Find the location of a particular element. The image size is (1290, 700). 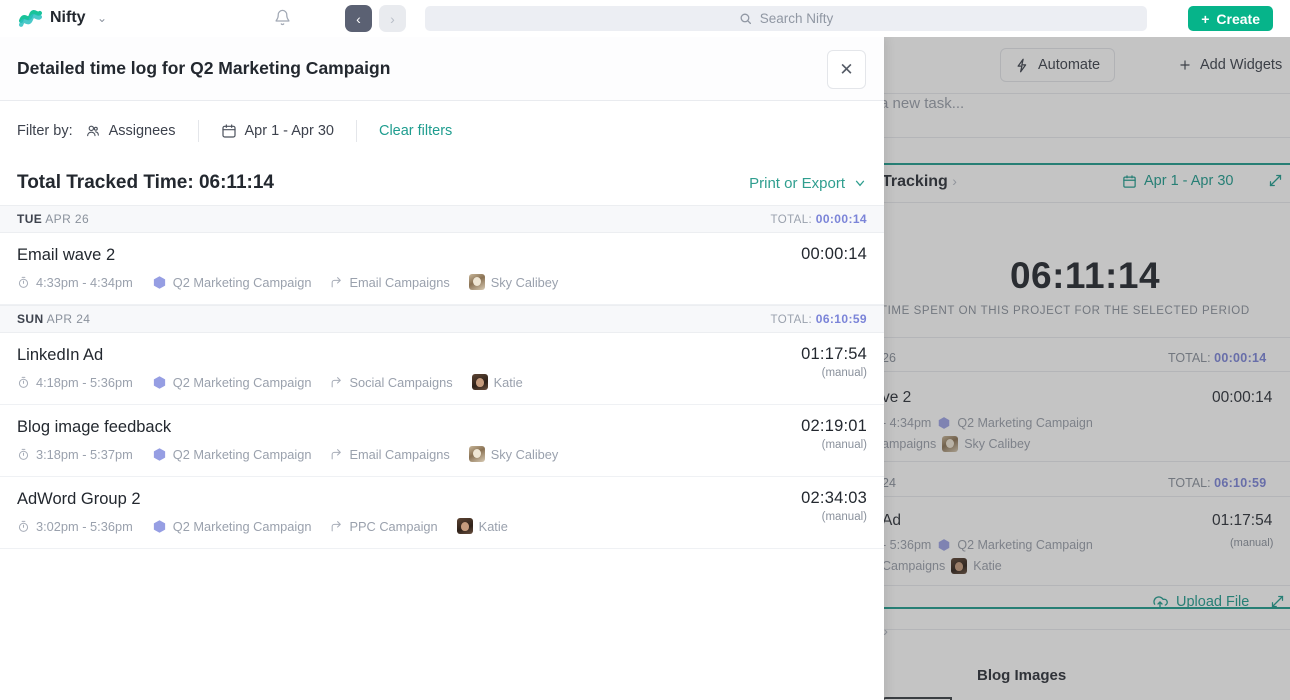

search-input: Search Nifty is located at coordinates (786, 18).